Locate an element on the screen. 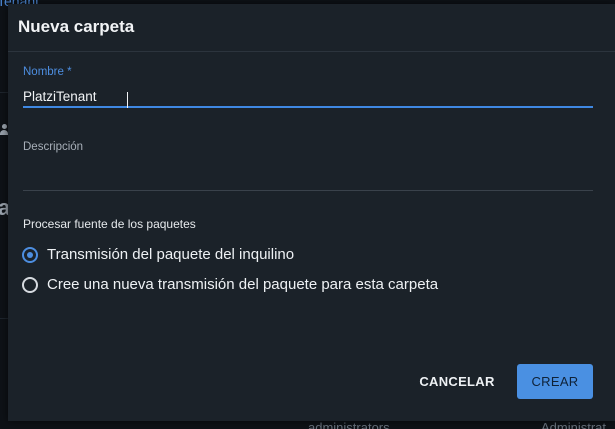 Image resolution: width=615 pixels, height=429 pixels. name-field-label: Nombre * is located at coordinates (47, 72).